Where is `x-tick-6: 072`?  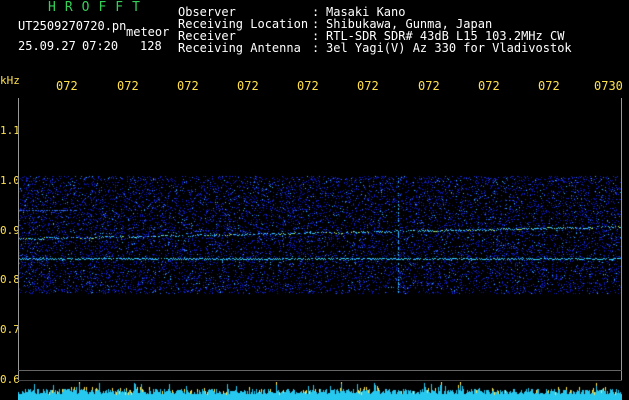
x-tick-6: 072 is located at coordinates (368, 86).